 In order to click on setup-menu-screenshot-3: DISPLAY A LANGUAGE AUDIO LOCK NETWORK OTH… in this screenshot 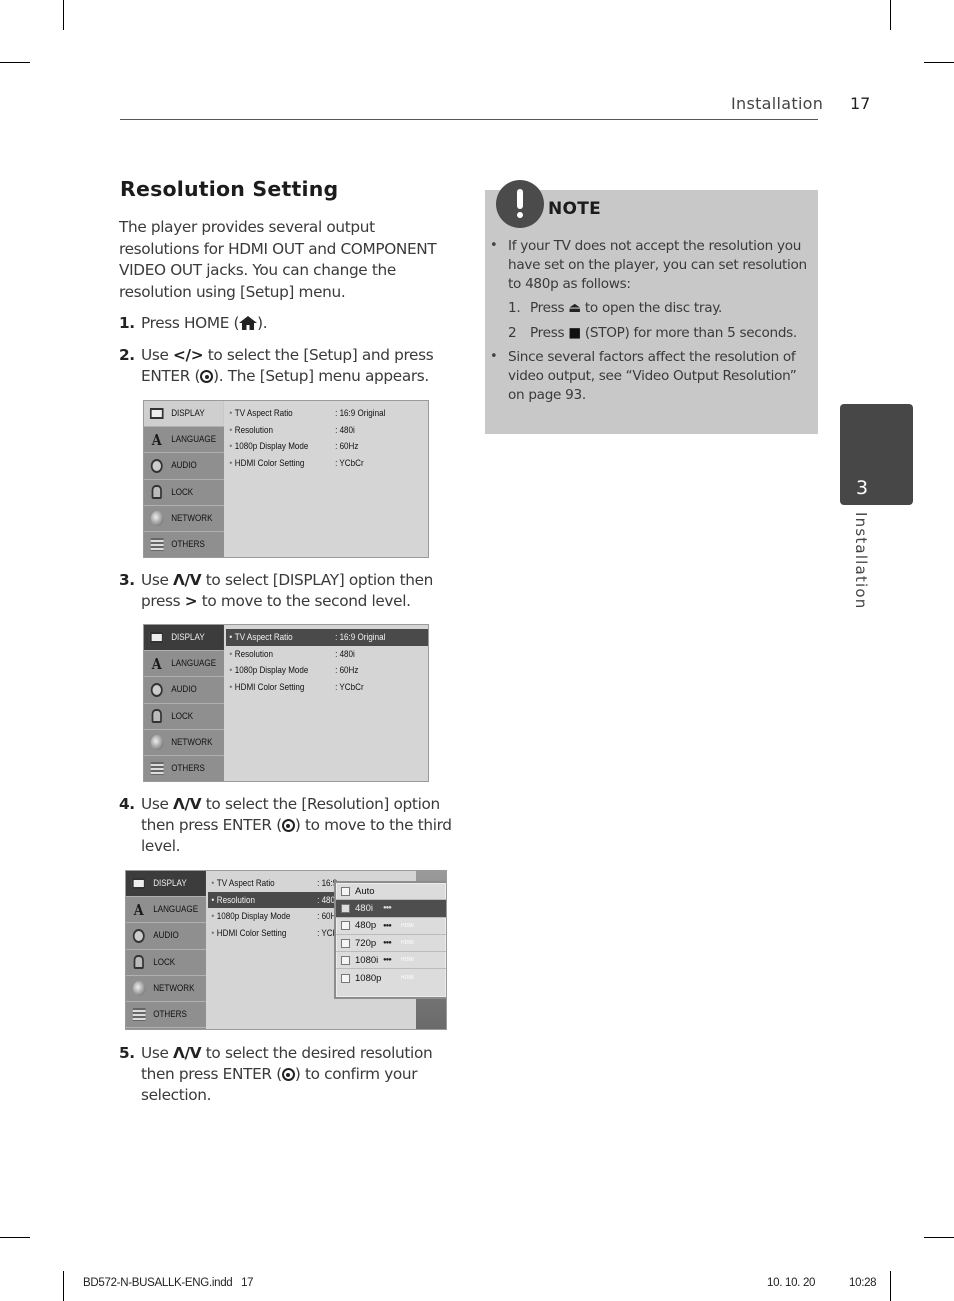, I will do `click(286, 950)`.